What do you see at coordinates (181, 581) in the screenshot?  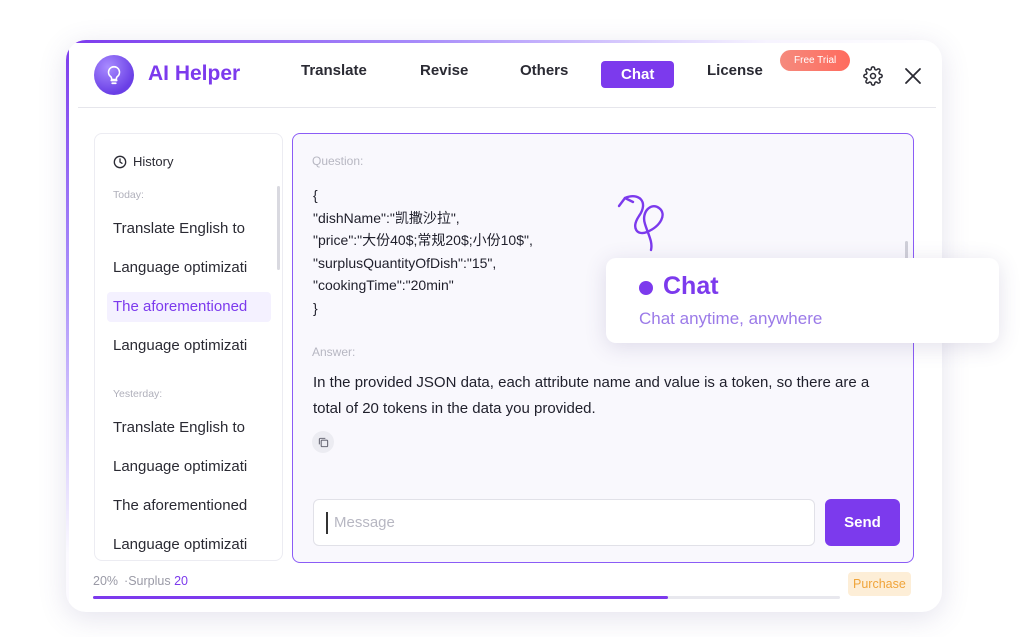 I see `surplus-value: 20` at bounding box center [181, 581].